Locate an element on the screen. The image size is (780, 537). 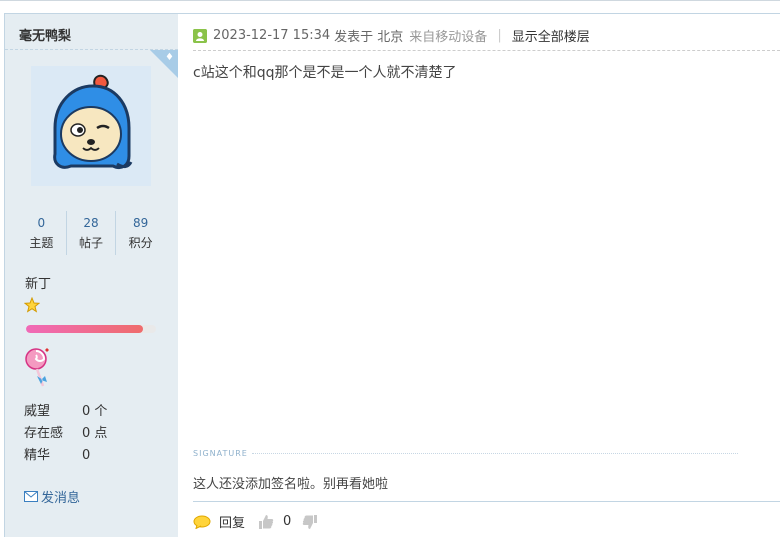
profile-key: 精华 is located at coordinates (37, 455).